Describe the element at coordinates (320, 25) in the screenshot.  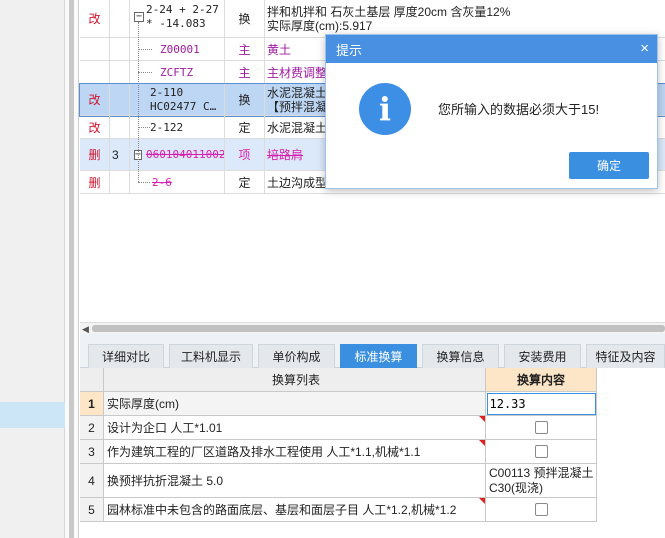
I see `row-name-line2: 实际厚度(cm):5.917` at that location.